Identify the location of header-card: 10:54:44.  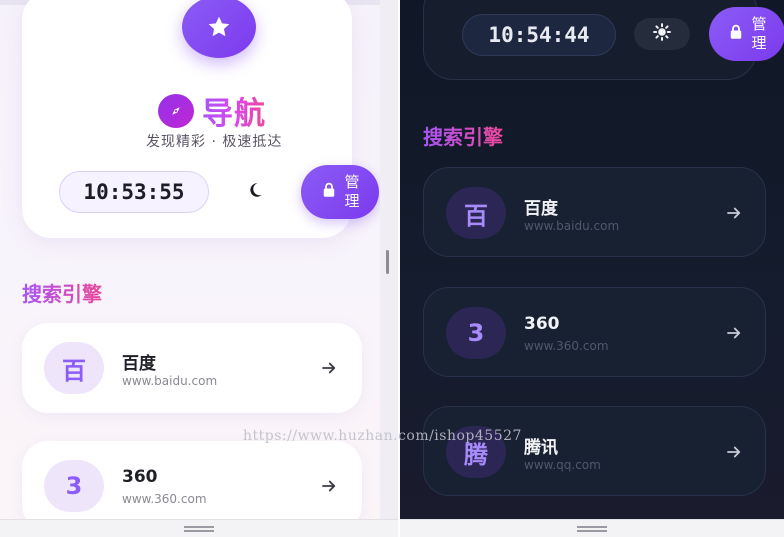
(590, 40).